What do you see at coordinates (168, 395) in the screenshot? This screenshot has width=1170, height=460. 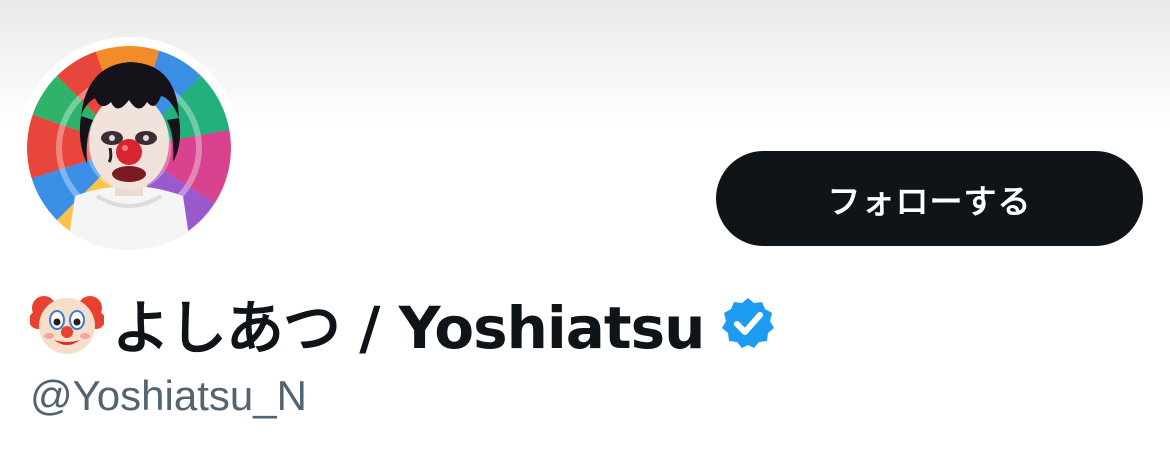 I see `profile-handle: @Yoshiatsu_N` at bounding box center [168, 395].